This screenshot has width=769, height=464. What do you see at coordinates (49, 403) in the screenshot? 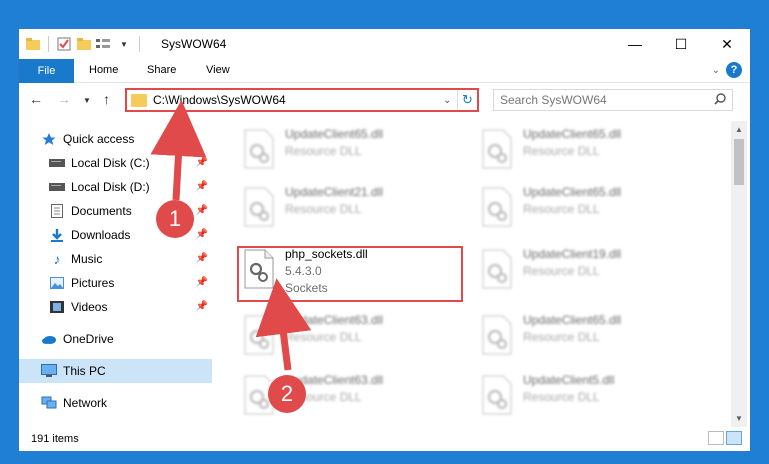
I see `network-icon` at bounding box center [49, 403].